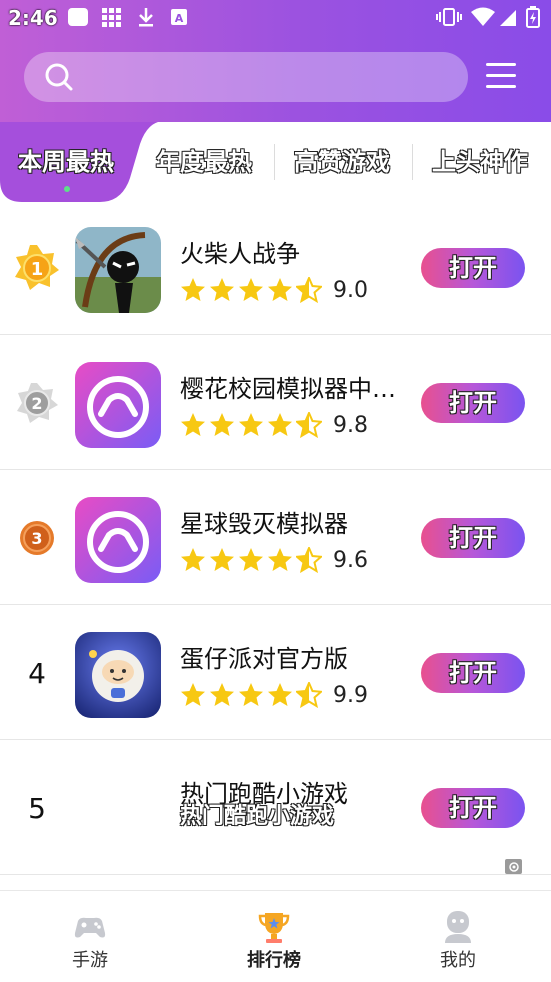 The height and width of the screenshot is (982, 551). What do you see at coordinates (33, 18) in the screenshot?
I see `status-time: 2:46` at bounding box center [33, 18].